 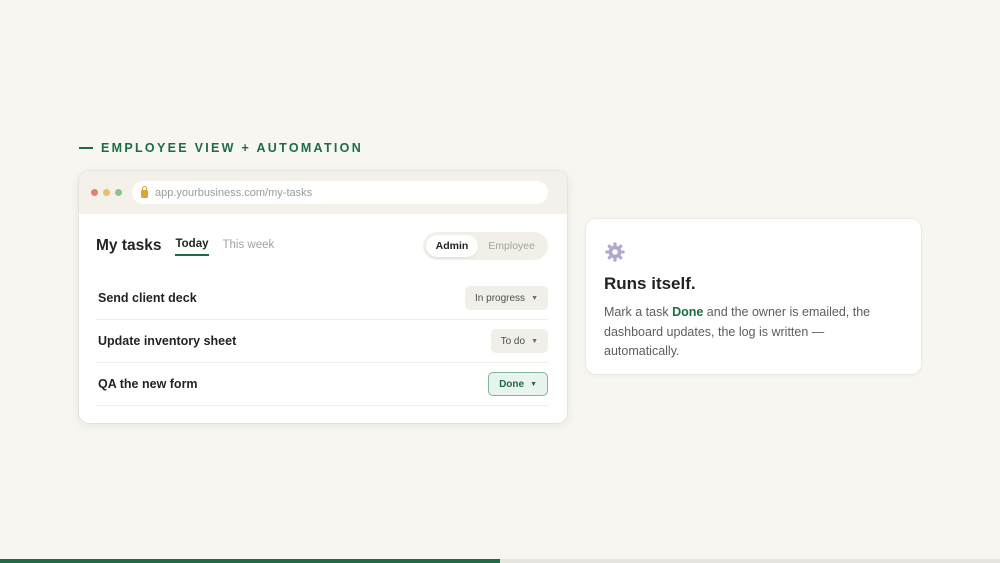 I want to click on status-label: To do, so click(x=513, y=341).